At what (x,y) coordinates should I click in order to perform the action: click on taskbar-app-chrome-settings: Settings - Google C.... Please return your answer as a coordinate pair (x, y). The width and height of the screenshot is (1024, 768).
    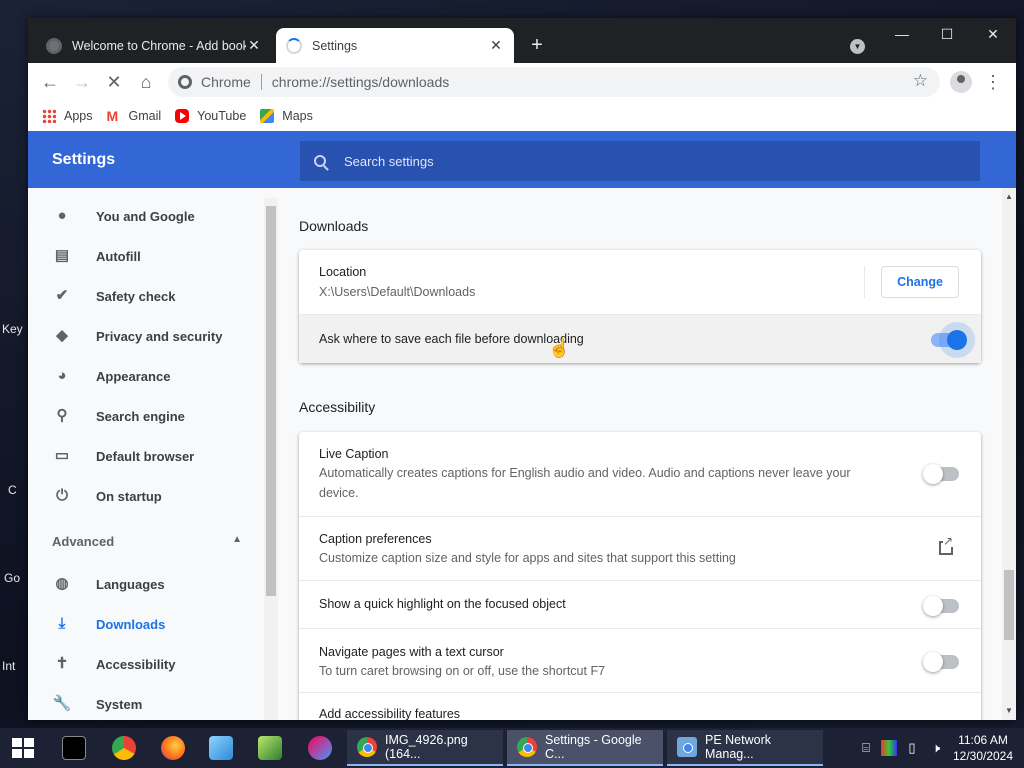
    Looking at the image, I should click on (585, 748).